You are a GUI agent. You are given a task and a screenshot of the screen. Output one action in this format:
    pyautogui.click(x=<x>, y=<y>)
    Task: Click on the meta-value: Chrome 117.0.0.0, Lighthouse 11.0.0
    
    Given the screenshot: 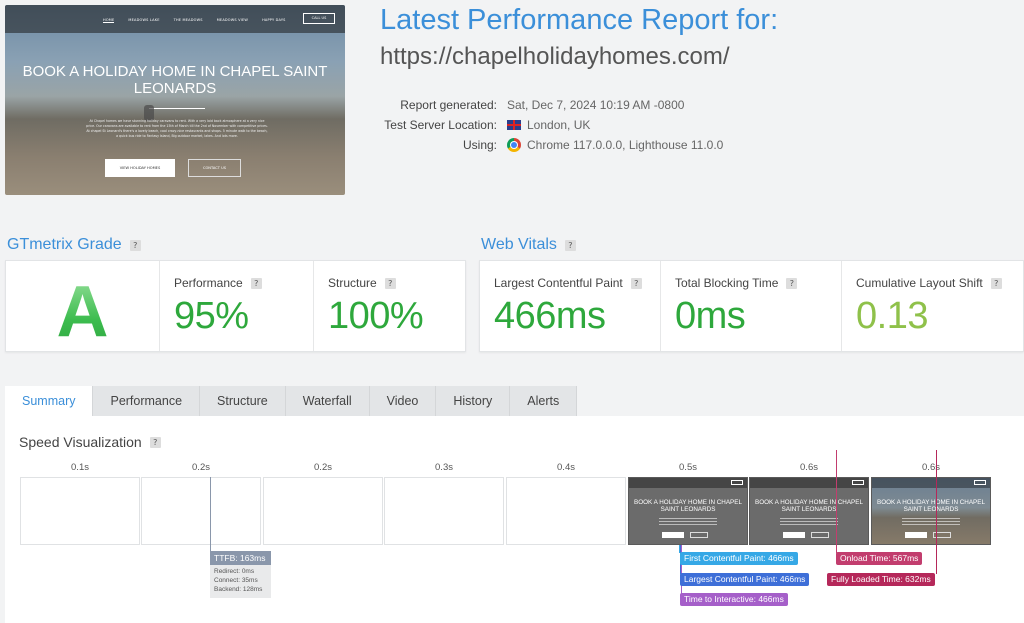 What is the action you would take?
    pyautogui.click(x=625, y=145)
    